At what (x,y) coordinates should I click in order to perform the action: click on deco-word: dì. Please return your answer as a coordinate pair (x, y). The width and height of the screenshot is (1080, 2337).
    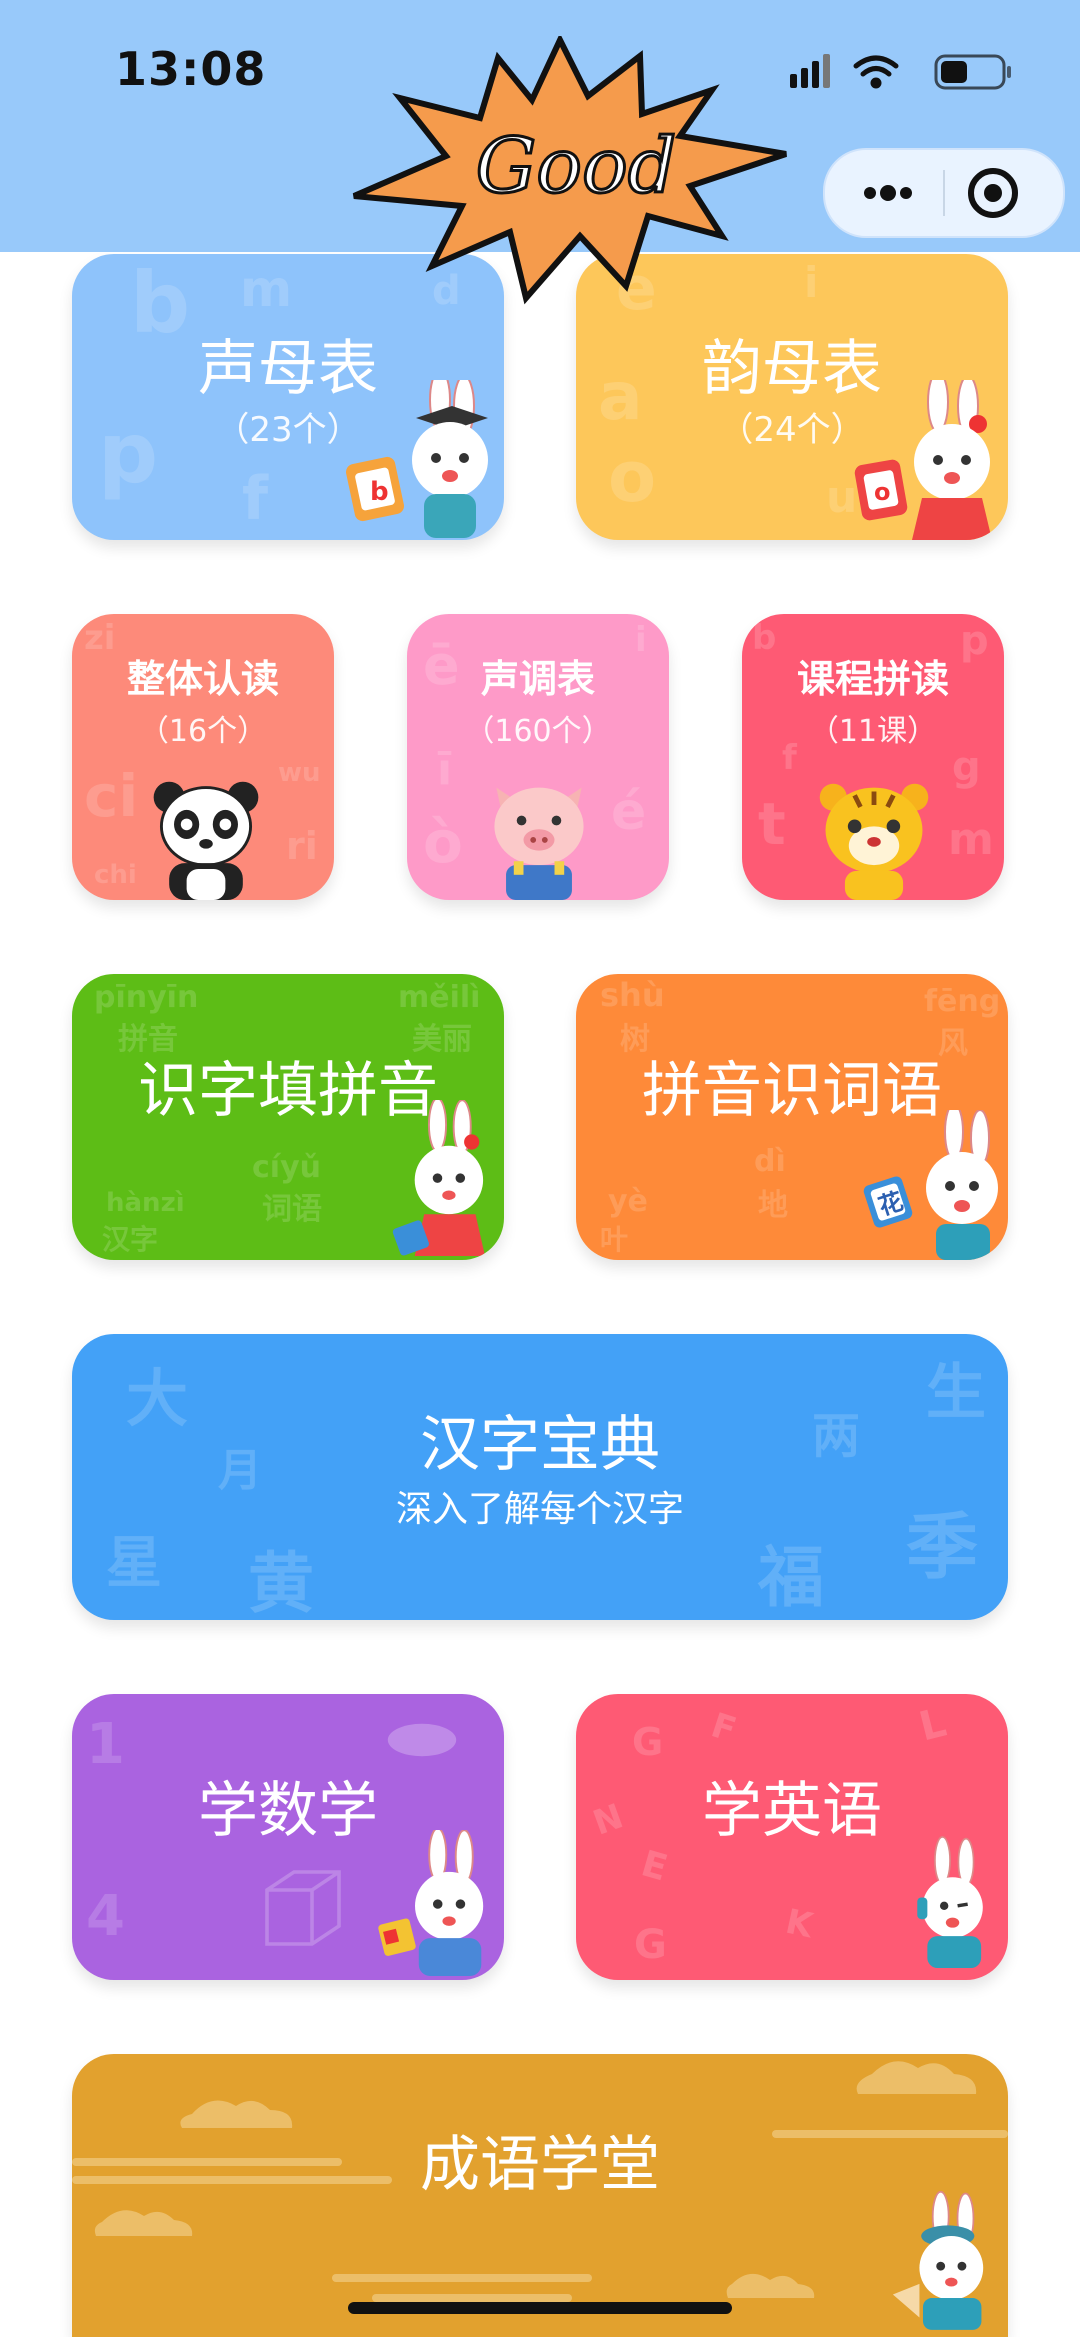
    Looking at the image, I should click on (770, 1161).